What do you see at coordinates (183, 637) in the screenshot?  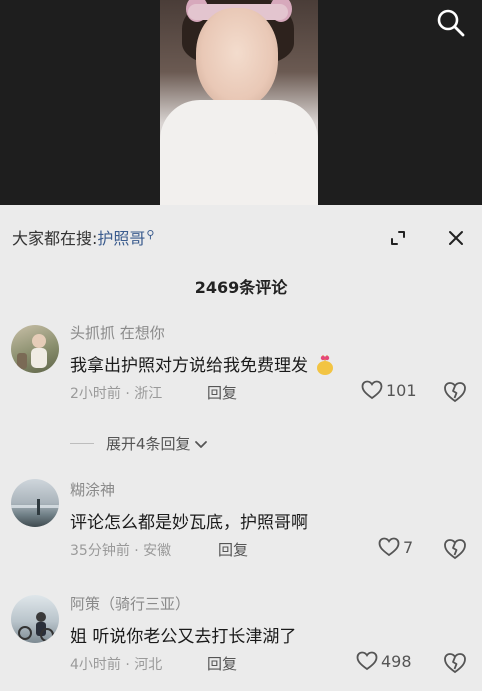 I see `comment-text: 姐 听说你老公又去打长津湖了` at bounding box center [183, 637].